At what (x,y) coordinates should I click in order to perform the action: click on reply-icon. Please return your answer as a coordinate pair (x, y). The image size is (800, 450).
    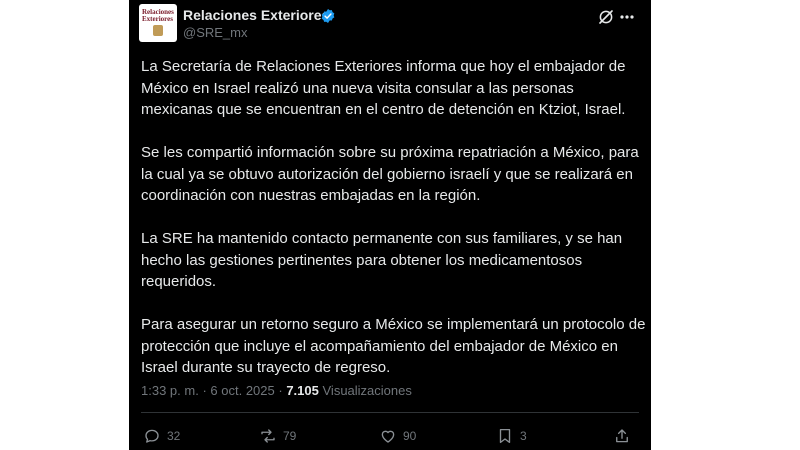
    Looking at the image, I should click on (152, 436).